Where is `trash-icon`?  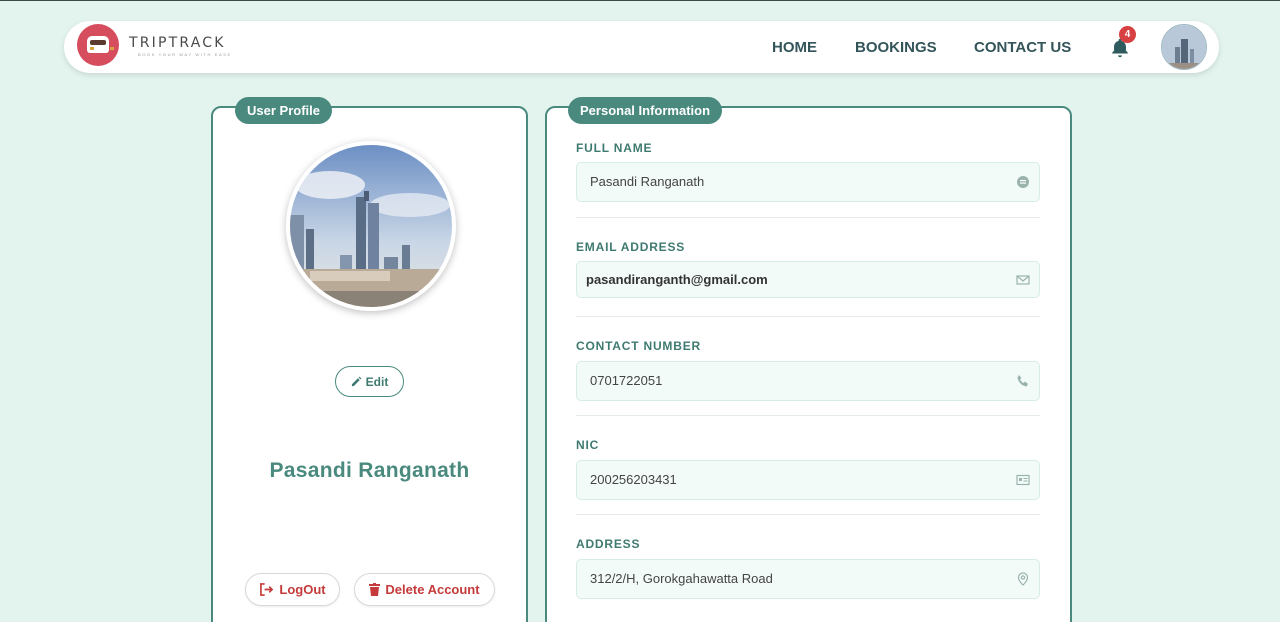 trash-icon is located at coordinates (375, 589).